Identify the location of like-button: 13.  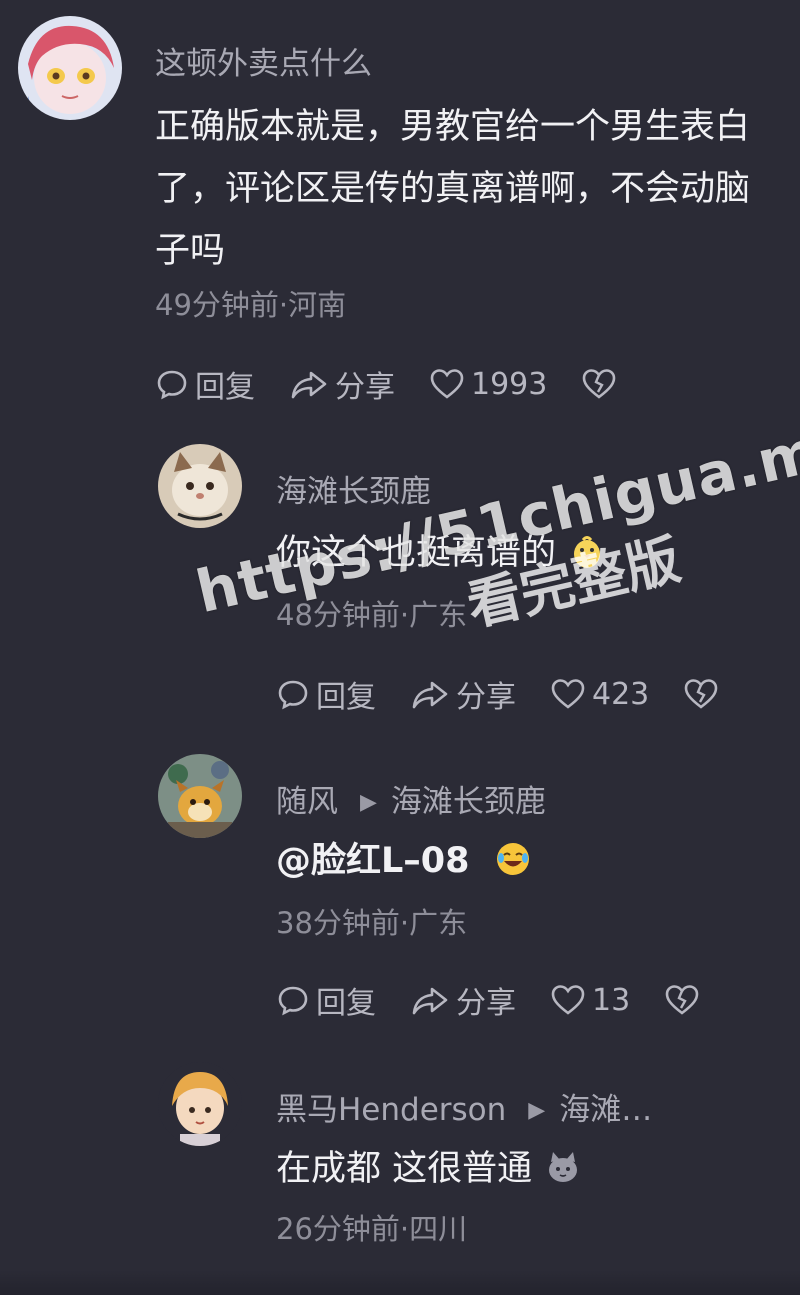
(590, 1000).